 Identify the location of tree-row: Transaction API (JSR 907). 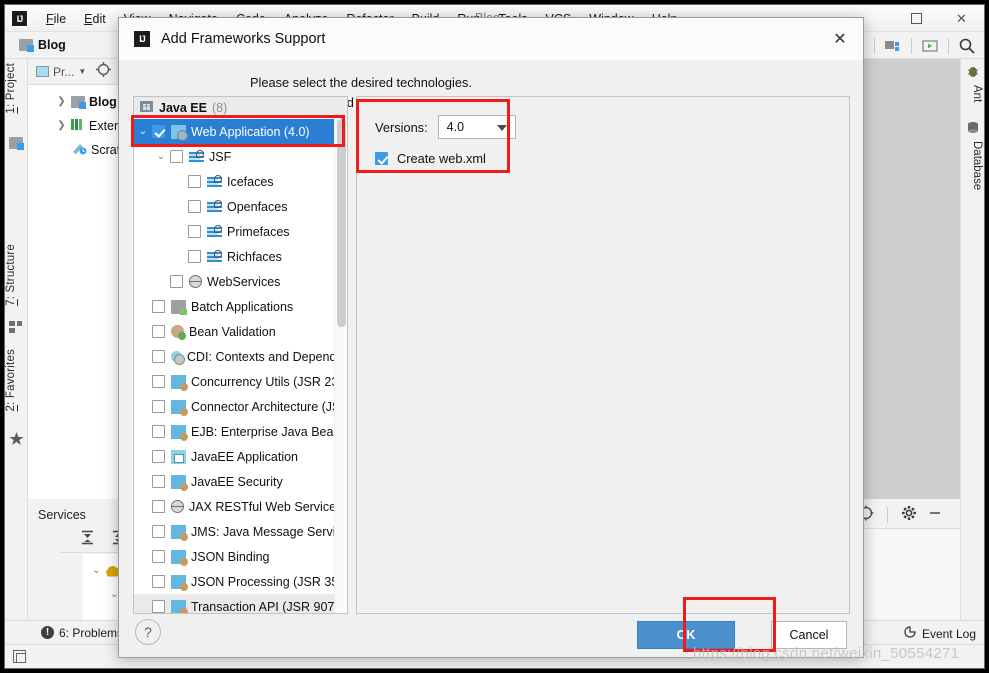
(240, 603).